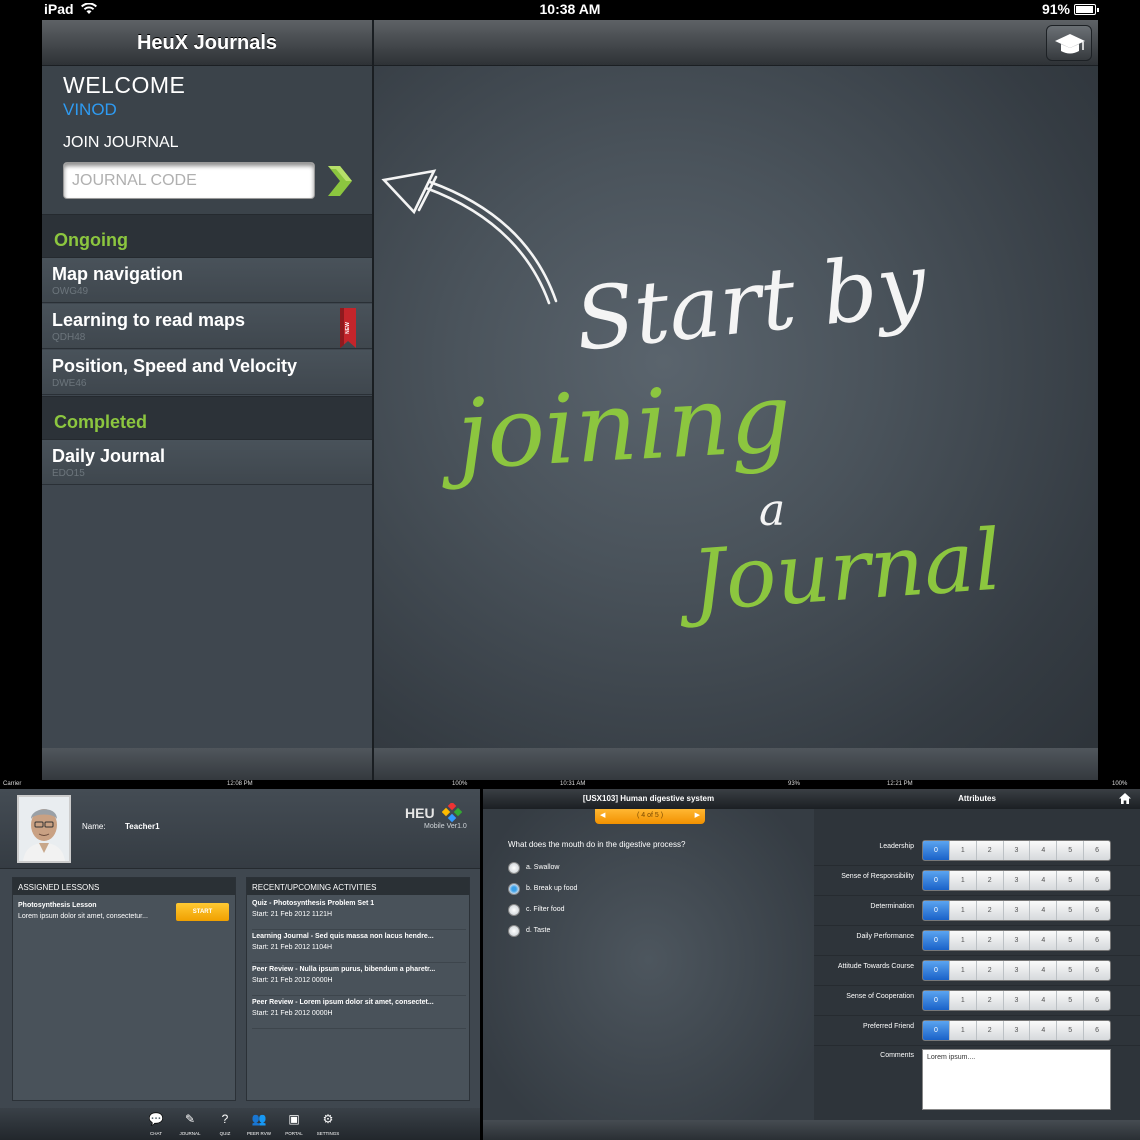  What do you see at coordinates (328, 1126) in the screenshot?
I see `tab-settings: ⚙ SETTINGS` at bounding box center [328, 1126].